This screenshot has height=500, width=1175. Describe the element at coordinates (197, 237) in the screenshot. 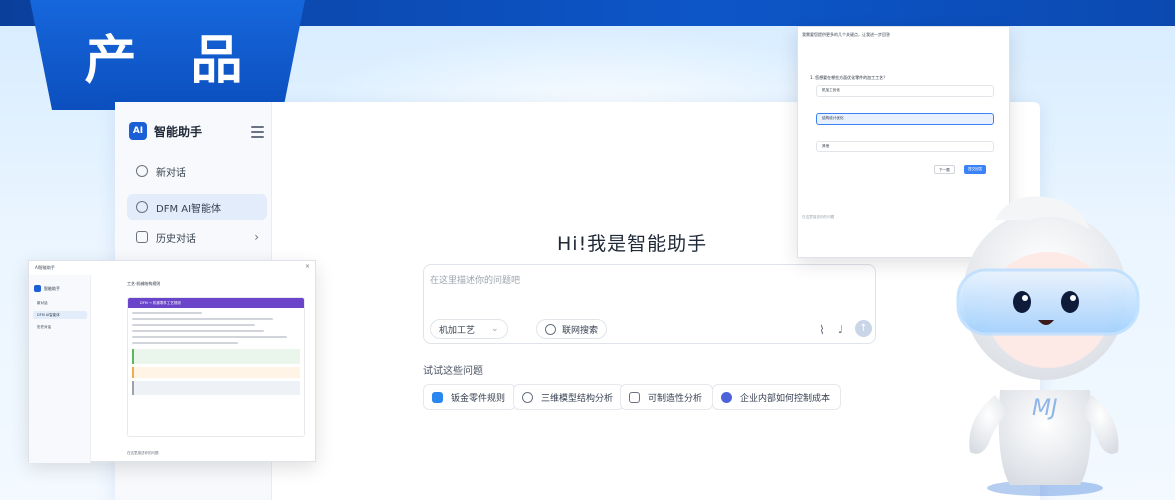

I see `sidebar-item-history: 历史对话 ›` at that location.